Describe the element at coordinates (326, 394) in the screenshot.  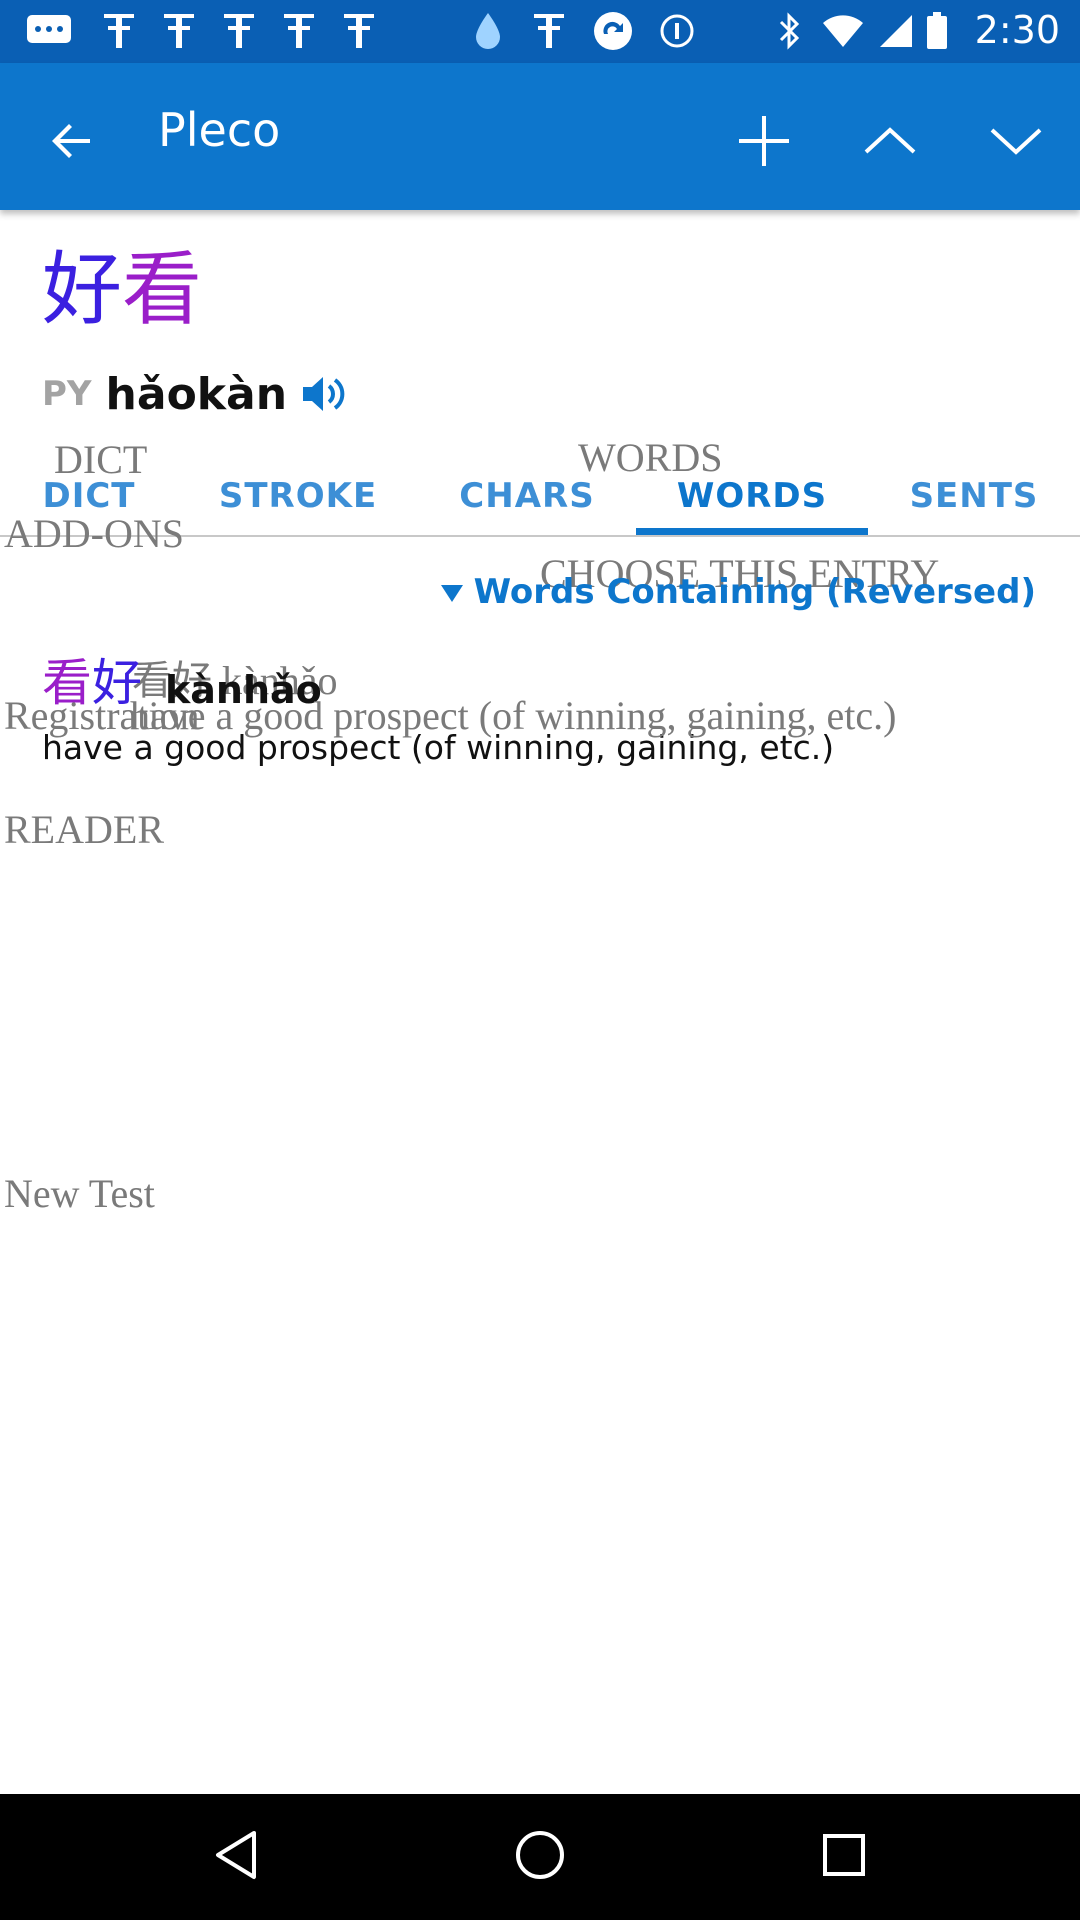
I see `speaker-icon` at that location.